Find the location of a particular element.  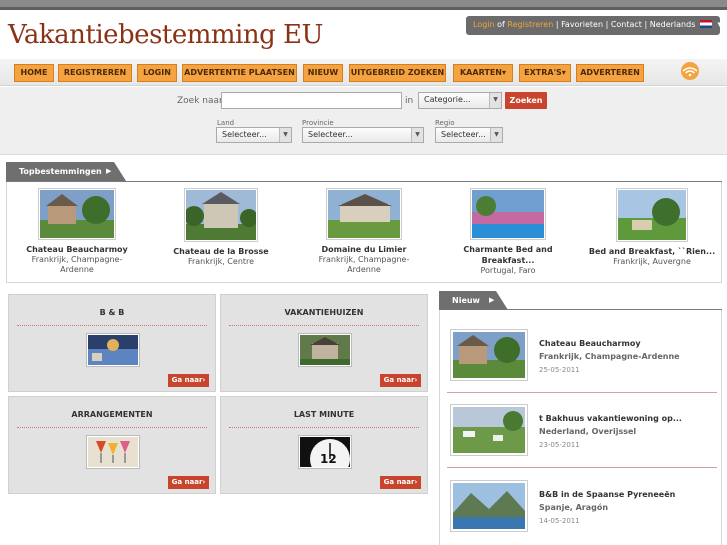

tab-nieuw: Nieuw ▶ is located at coordinates (473, 300).